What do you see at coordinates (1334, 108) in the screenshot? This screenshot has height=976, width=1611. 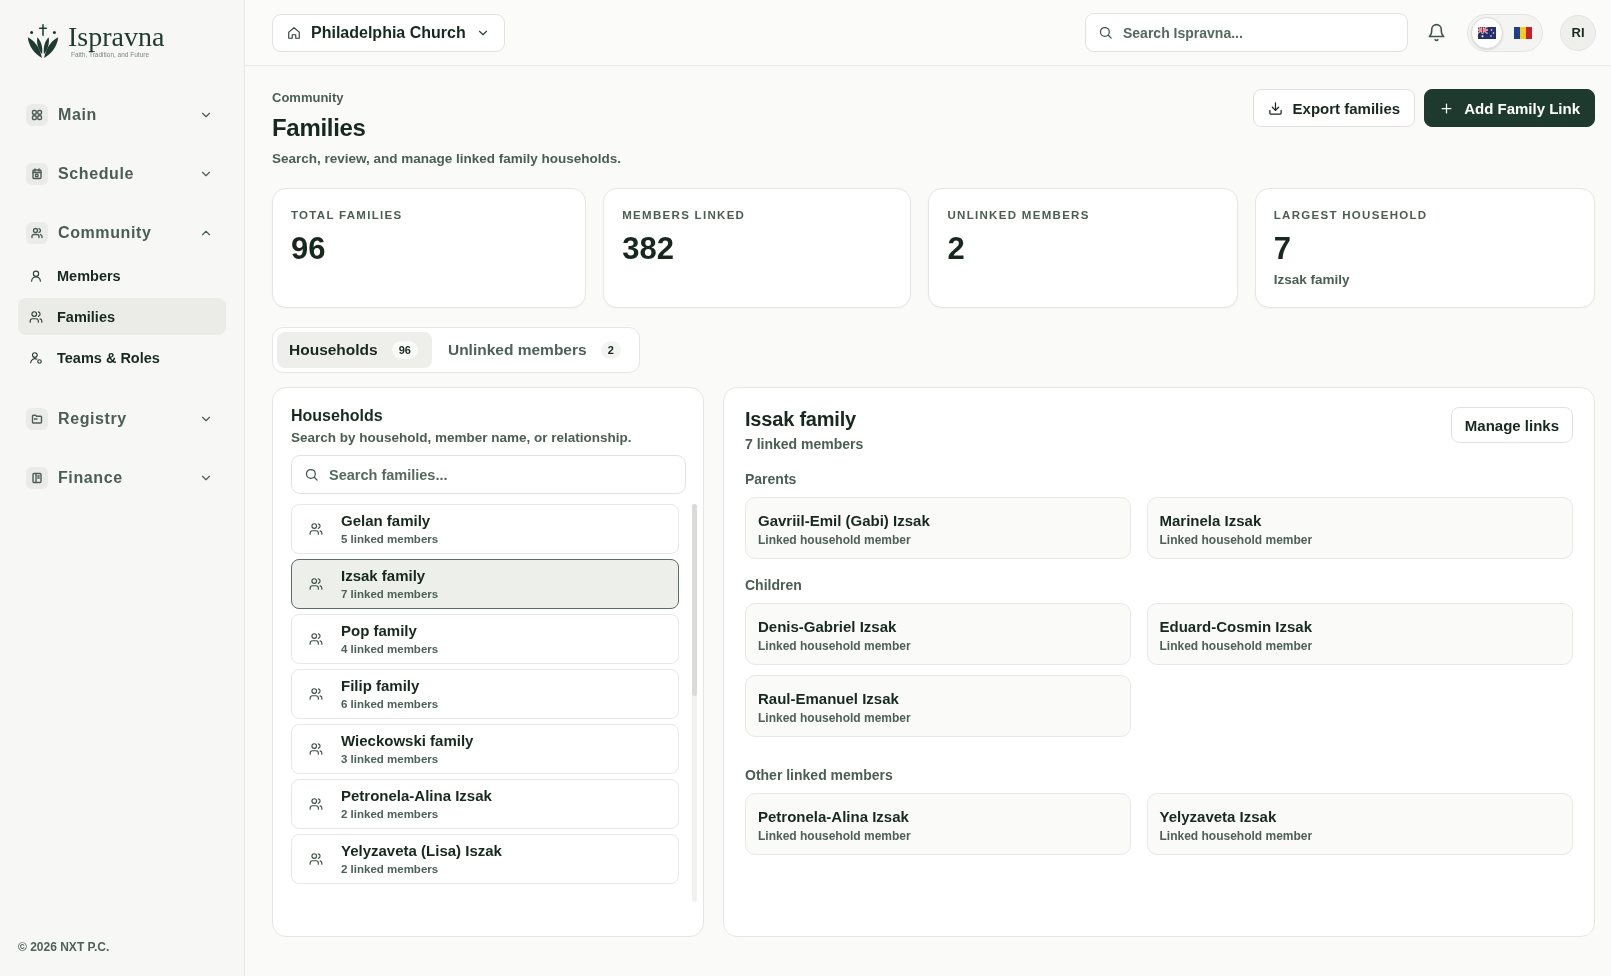 I see `export-button: Export families` at bounding box center [1334, 108].